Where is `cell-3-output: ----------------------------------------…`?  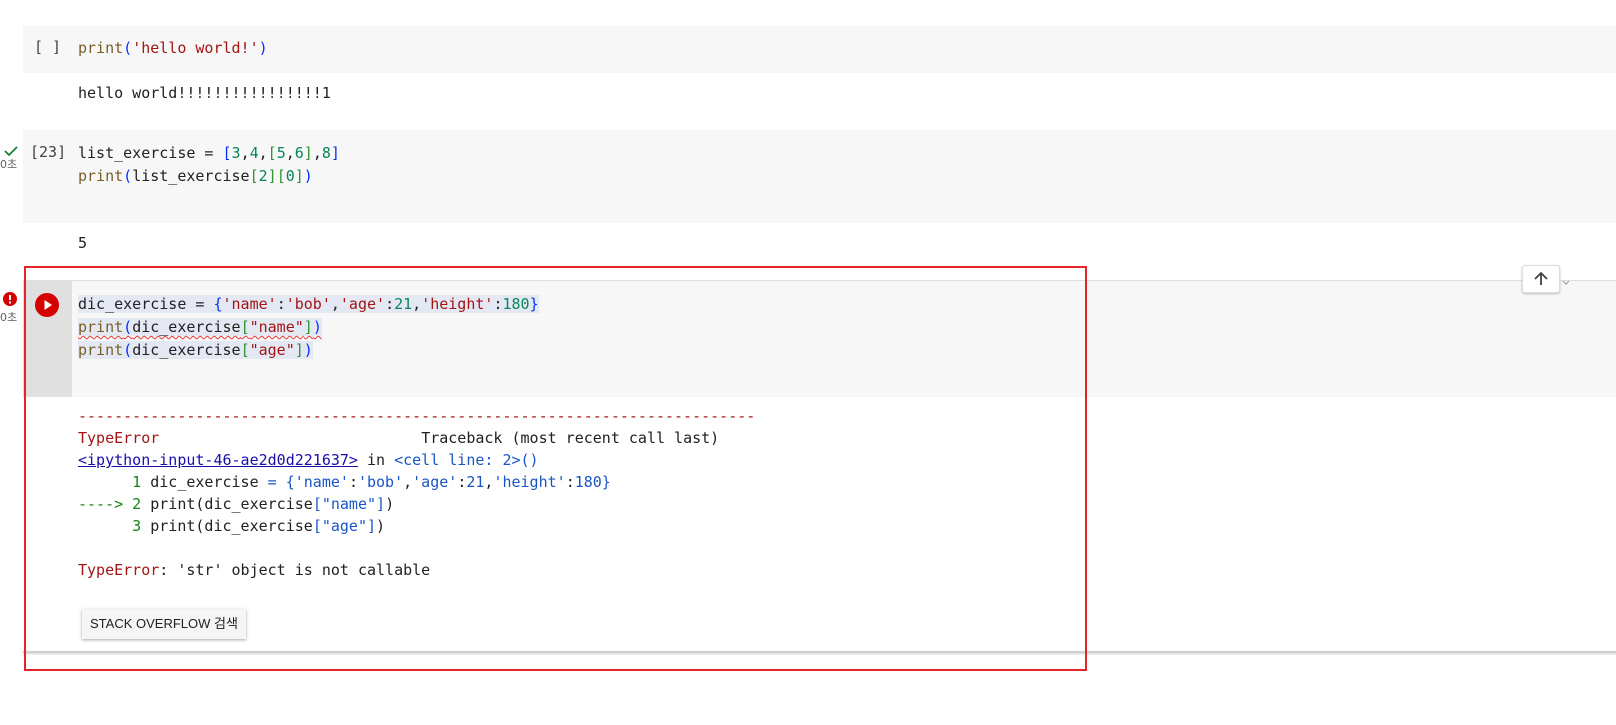 cell-3-output: ----------------------------------------… is located at coordinates (416, 493).